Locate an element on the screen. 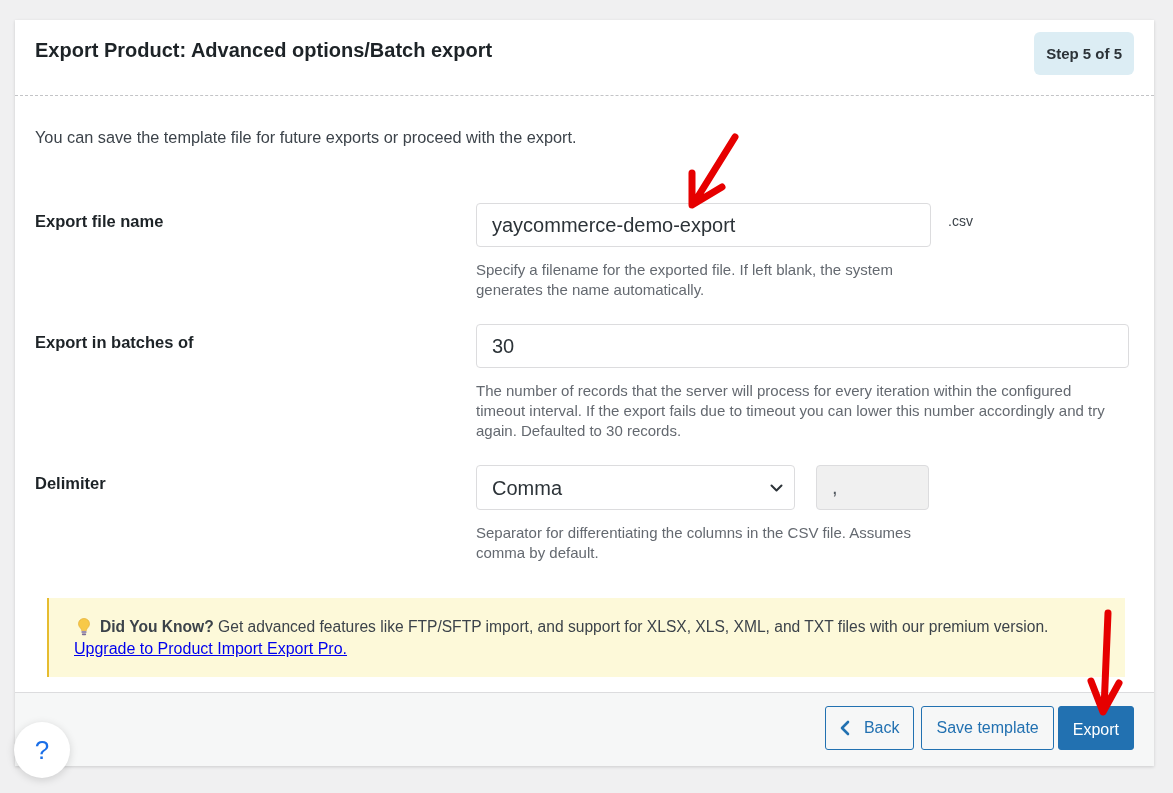  batch-size-input: 30 is located at coordinates (802, 346).